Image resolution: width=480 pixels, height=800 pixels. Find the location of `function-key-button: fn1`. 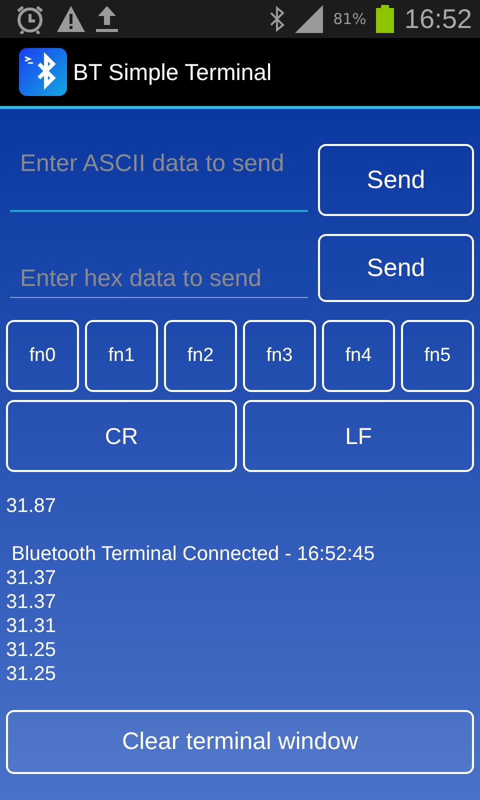

function-key-button: fn1 is located at coordinates (121, 356).